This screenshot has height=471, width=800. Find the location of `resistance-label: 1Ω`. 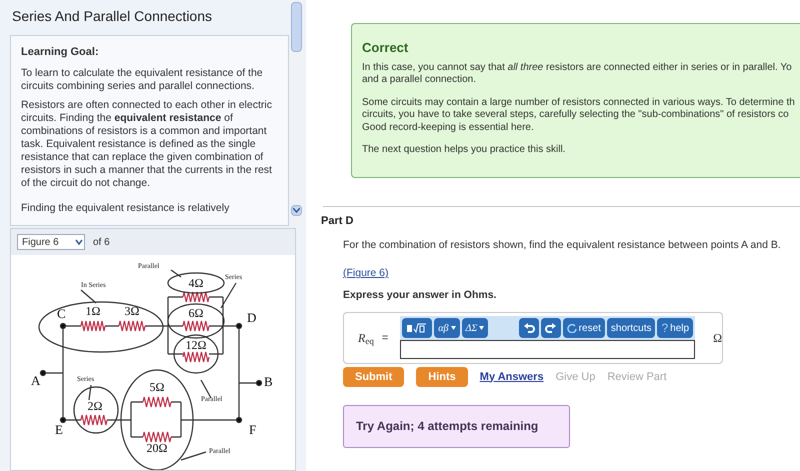

resistance-label: 1Ω is located at coordinates (93, 311).